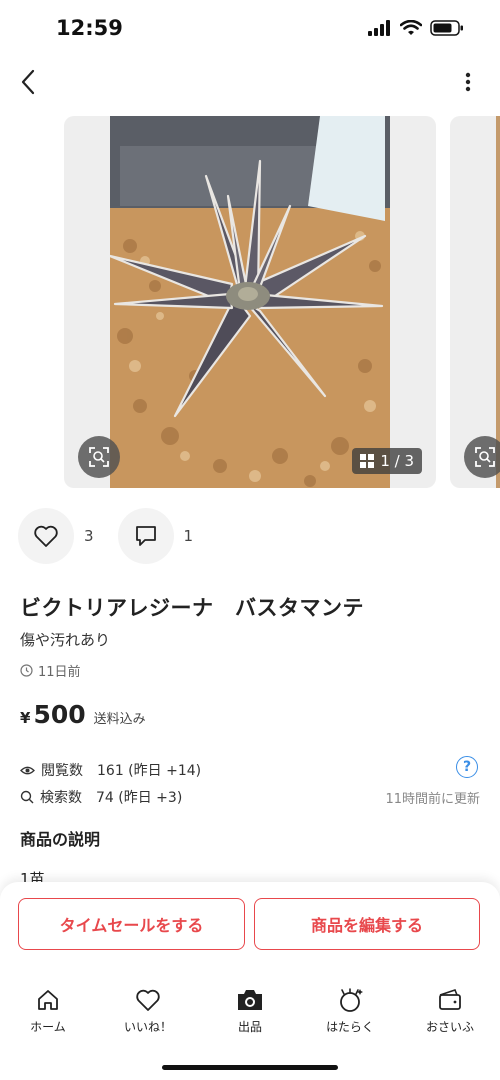 This screenshot has height=1080, width=500. What do you see at coordinates (59, 714) in the screenshot?
I see `price-value: 500` at bounding box center [59, 714].